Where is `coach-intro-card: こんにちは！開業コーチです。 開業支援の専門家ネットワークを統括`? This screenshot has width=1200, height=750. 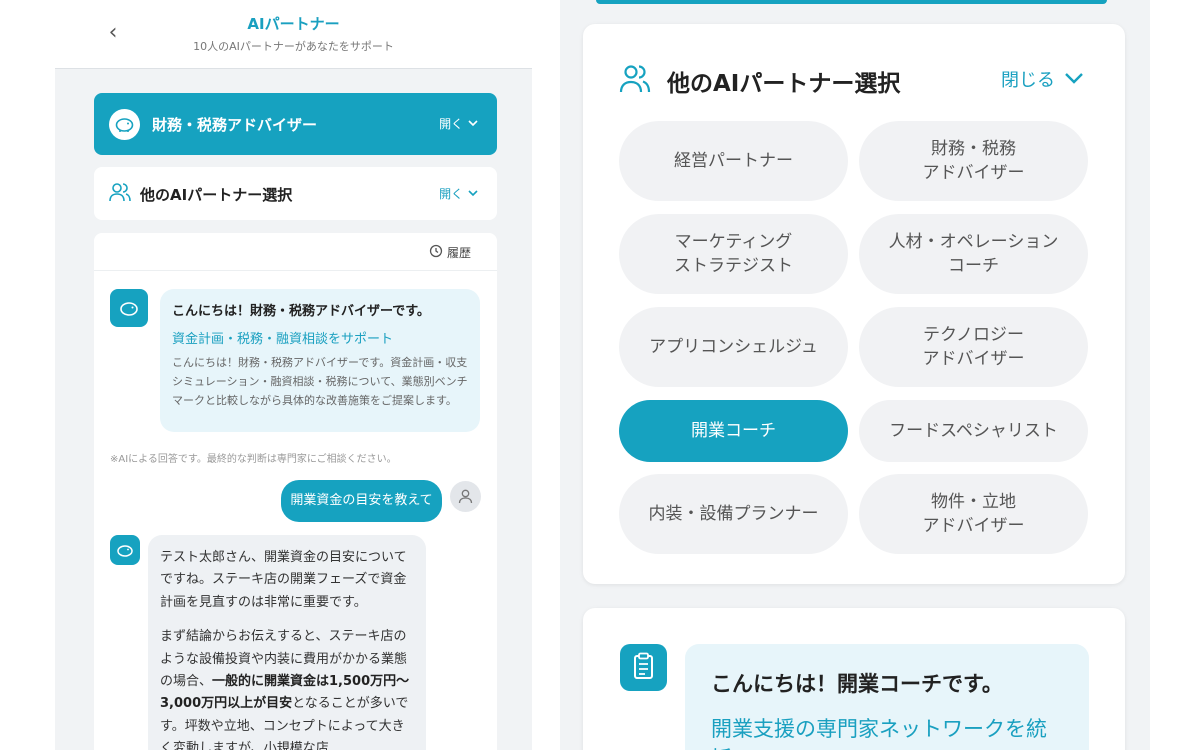 coach-intro-card: こんにちは！開業コーチです。 開業支援の専門家ネットワークを統括 is located at coordinates (854, 679).